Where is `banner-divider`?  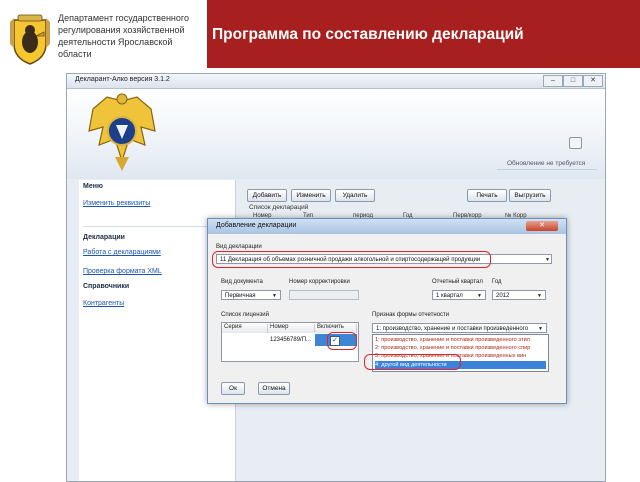
banner-divider is located at coordinates (547, 169).